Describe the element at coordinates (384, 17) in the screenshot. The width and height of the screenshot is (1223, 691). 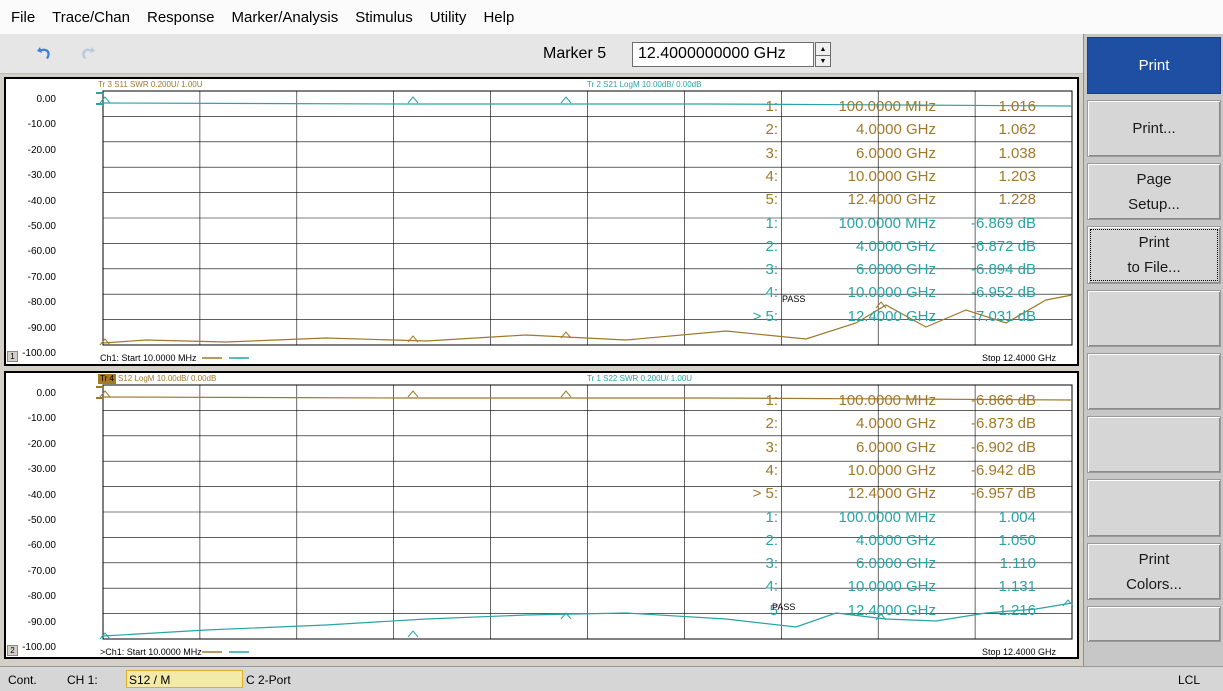
I see `menu-stimulus: Stimulus` at that location.